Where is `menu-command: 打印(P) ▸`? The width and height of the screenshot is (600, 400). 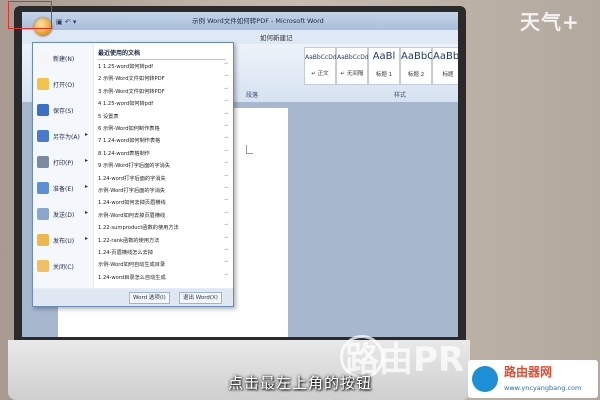
menu-command: 打印(P) ▸ is located at coordinates (64, 162).